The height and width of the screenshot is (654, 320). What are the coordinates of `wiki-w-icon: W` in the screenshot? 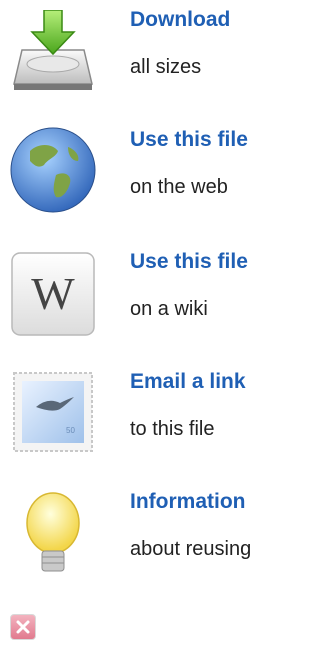 It's located at (53, 294).